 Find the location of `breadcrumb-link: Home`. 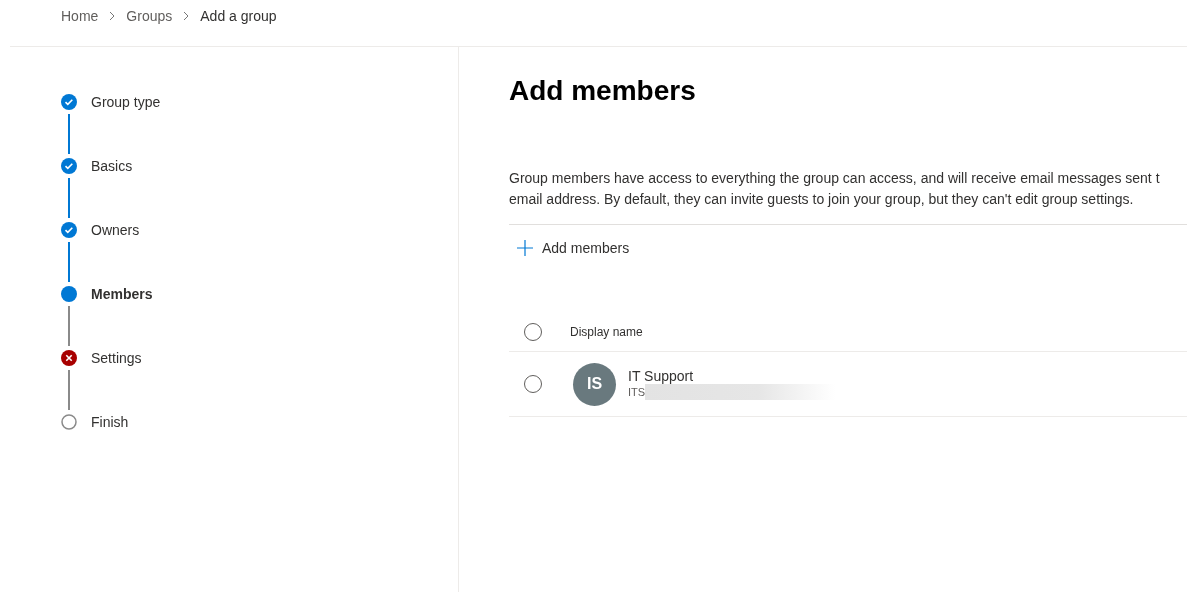

breadcrumb-link: Home is located at coordinates (80, 16).